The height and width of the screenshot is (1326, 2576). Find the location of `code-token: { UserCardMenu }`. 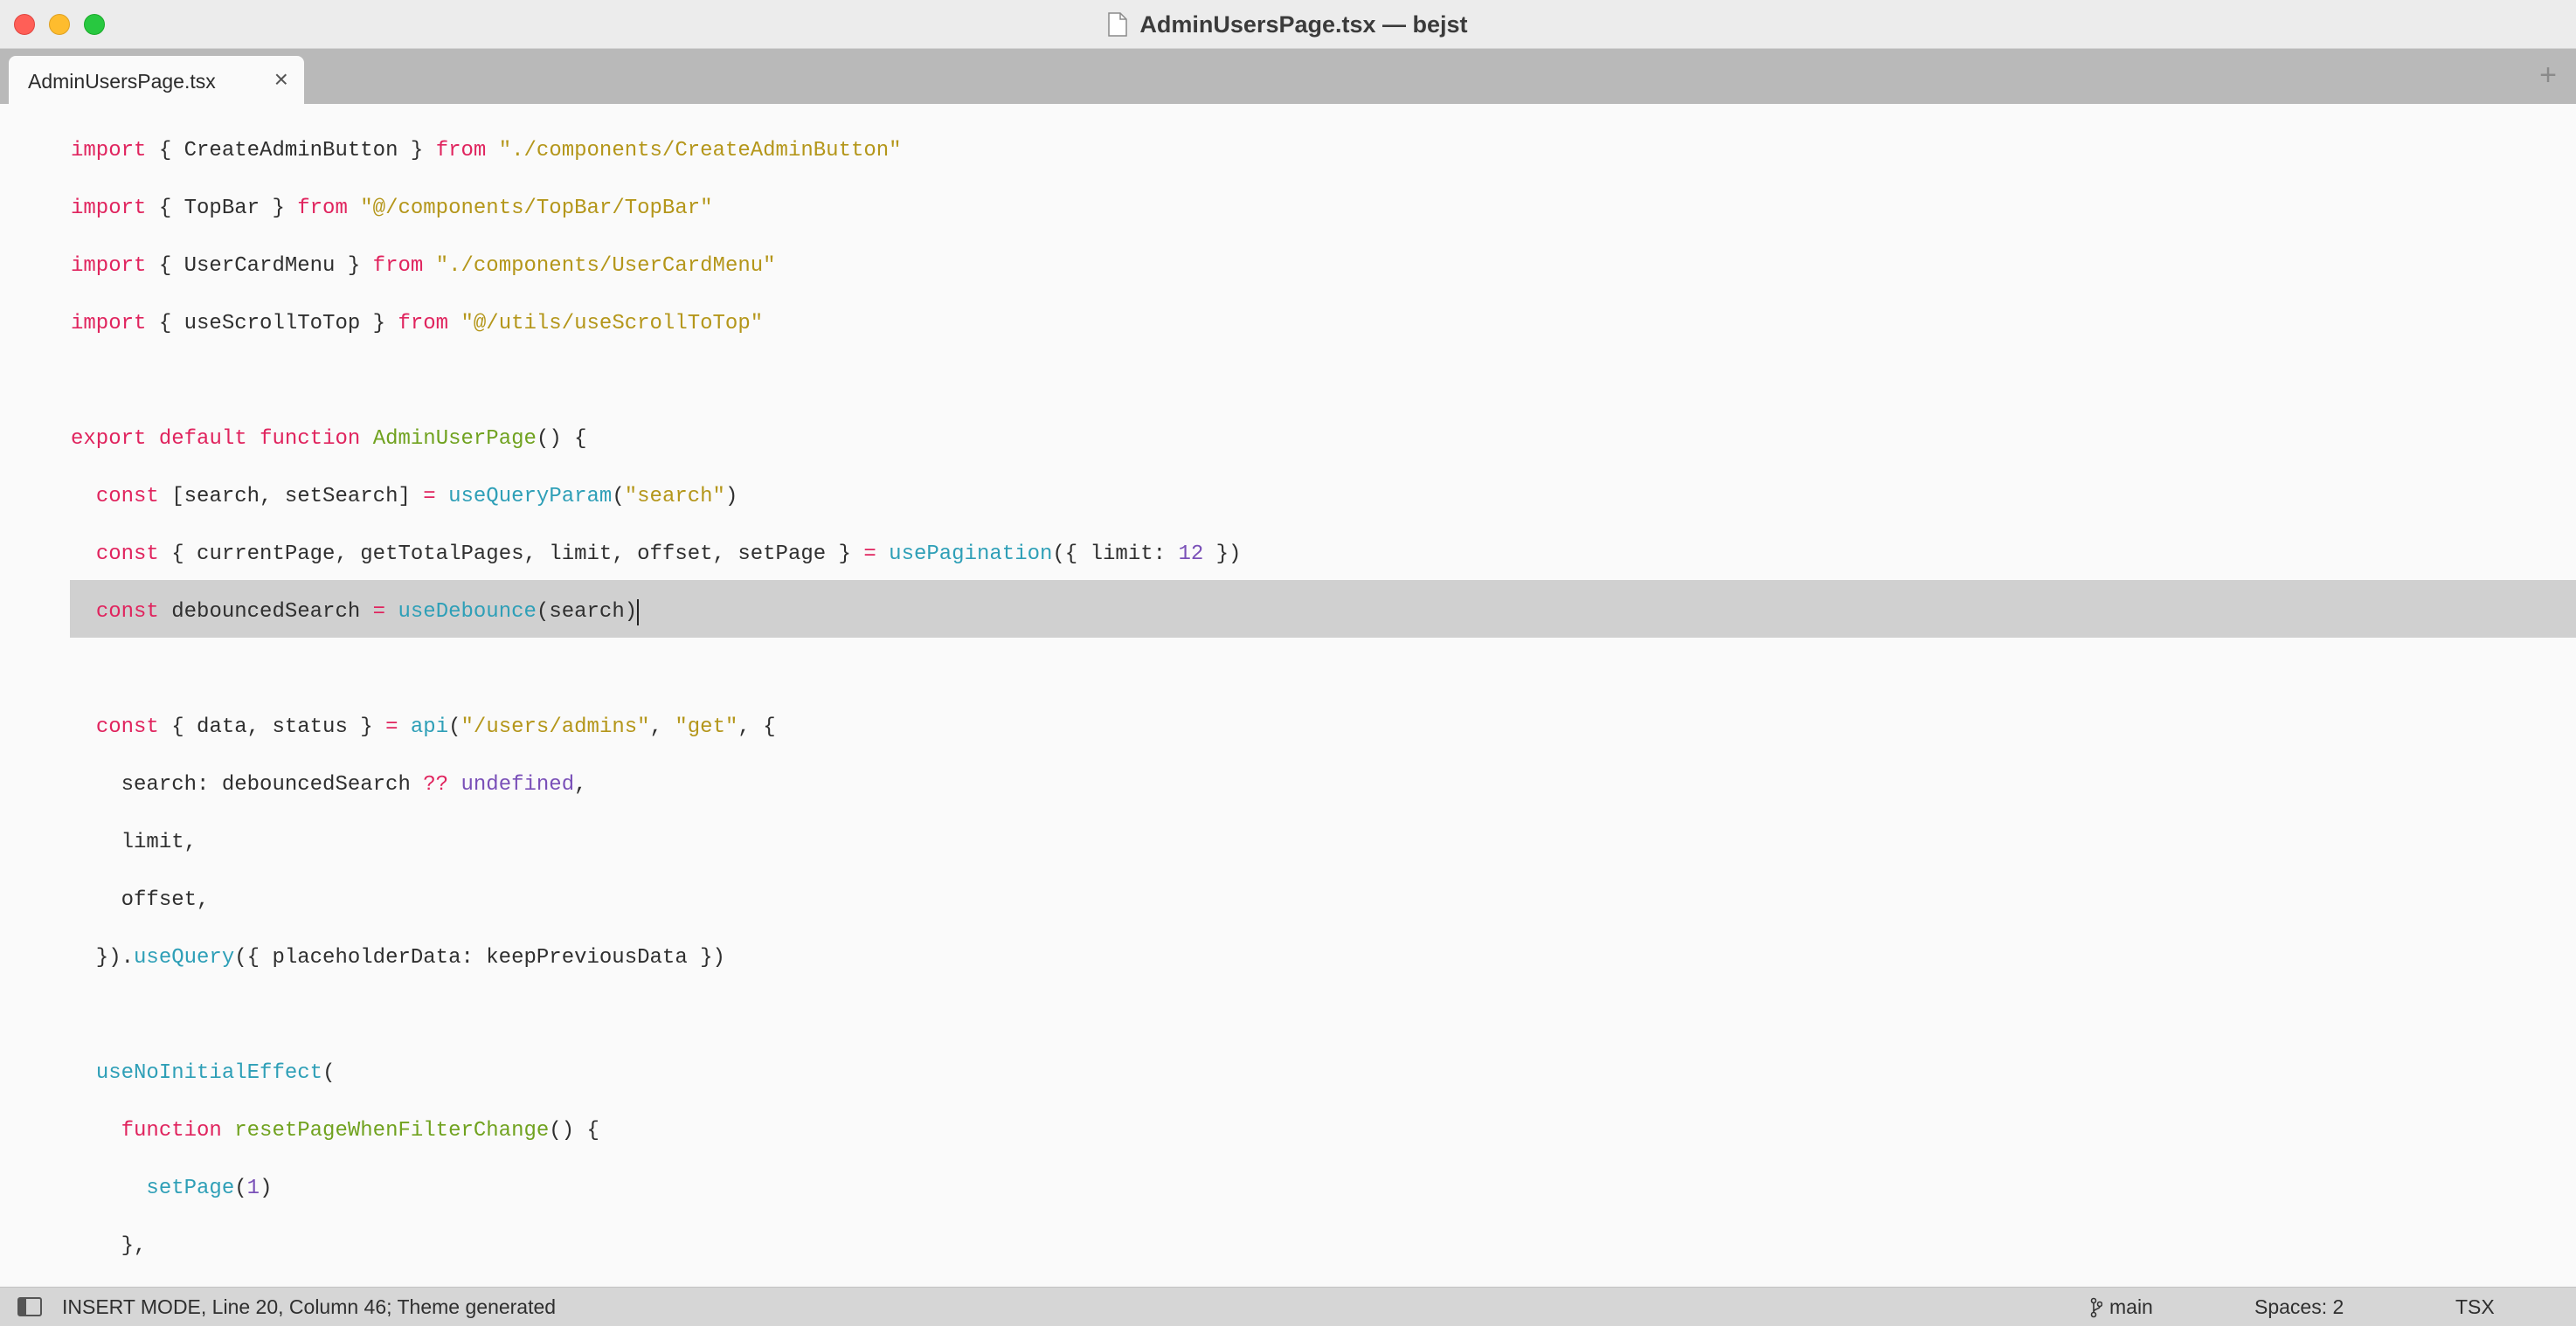

code-token: { UserCardMenu } is located at coordinates (259, 266).